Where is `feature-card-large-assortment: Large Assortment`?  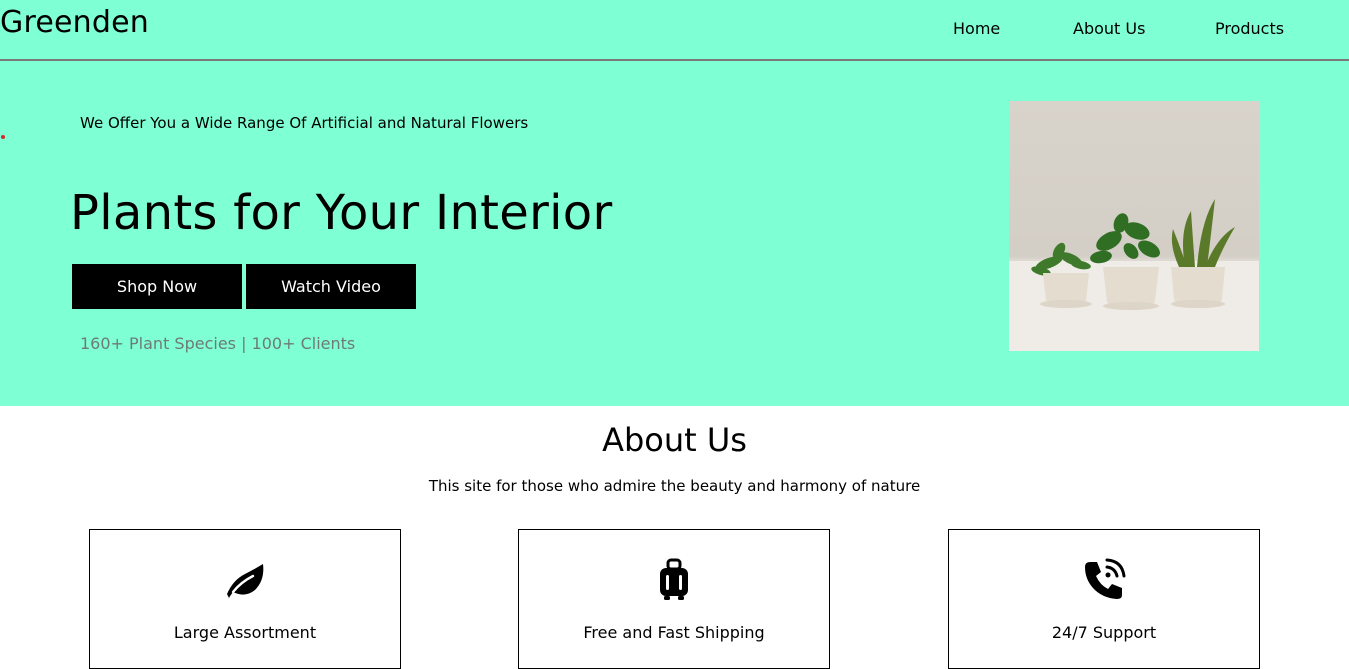 feature-card-large-assortment: Large Assortment is located at coordinates (245, 599).